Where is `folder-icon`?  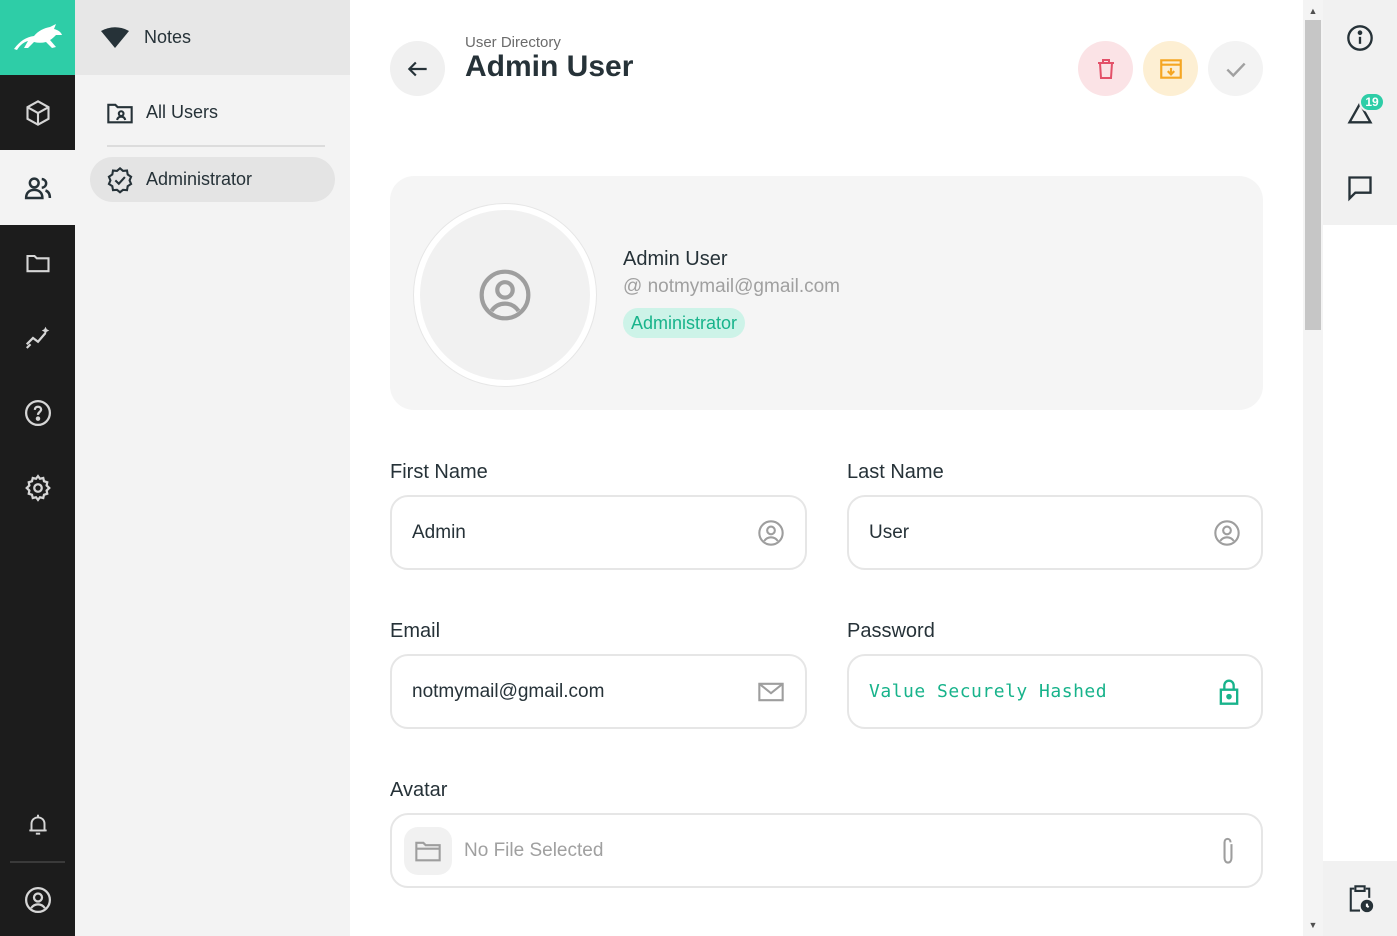 folder-icon is located at coordinates (428, 851).